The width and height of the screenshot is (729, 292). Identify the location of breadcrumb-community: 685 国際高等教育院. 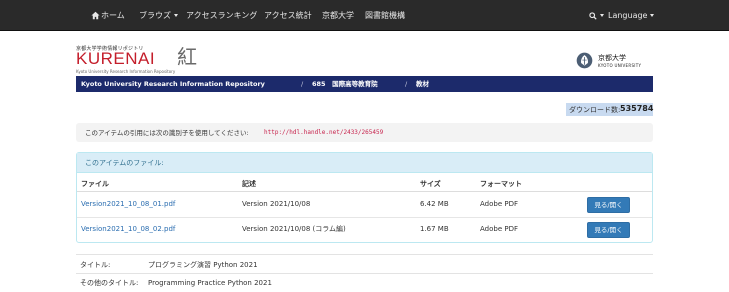
(345, 84).